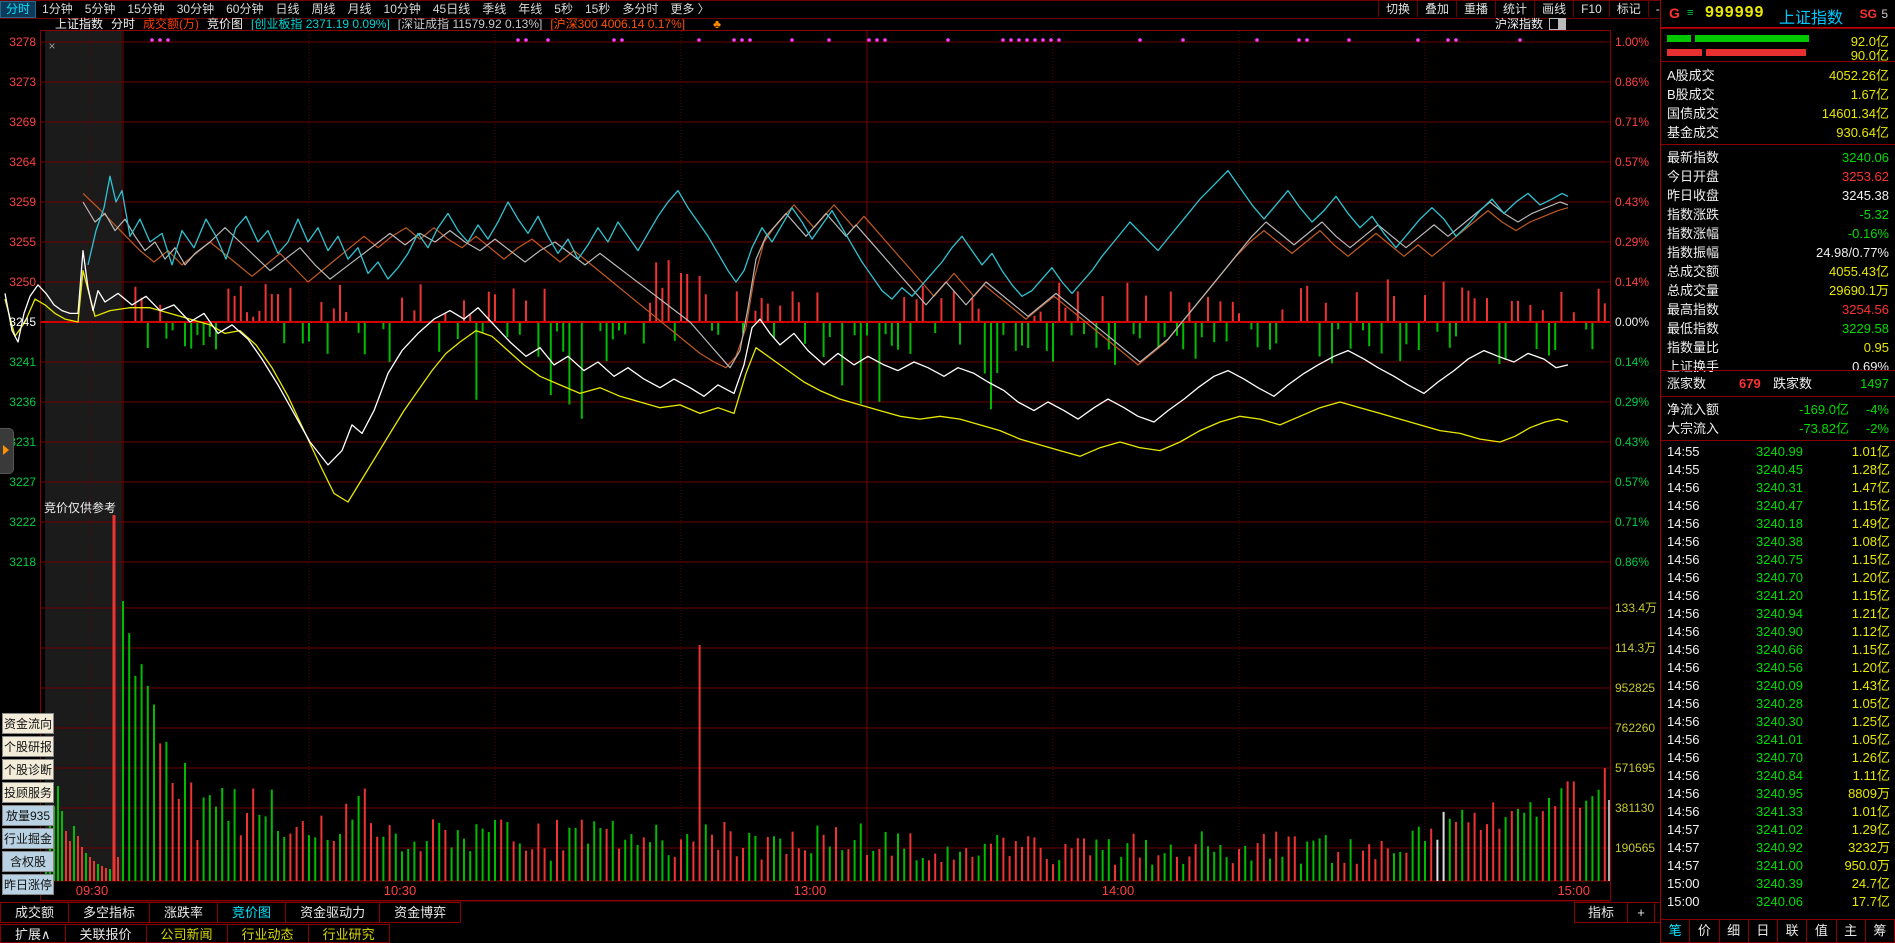  I want to click on left-button-5: 行业掘金, so click(28, 838).